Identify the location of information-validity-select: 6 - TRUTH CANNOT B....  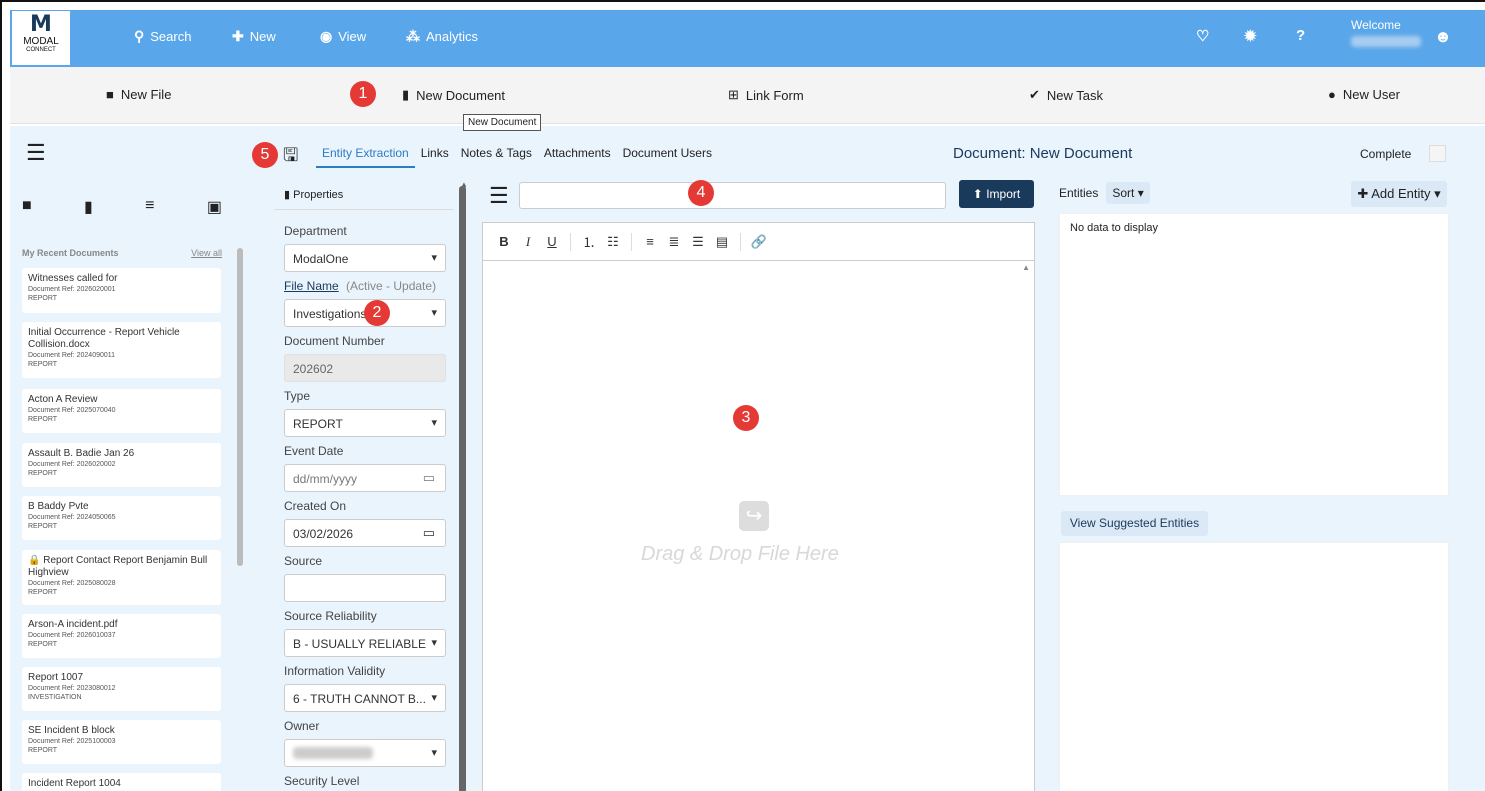
(365, 698).